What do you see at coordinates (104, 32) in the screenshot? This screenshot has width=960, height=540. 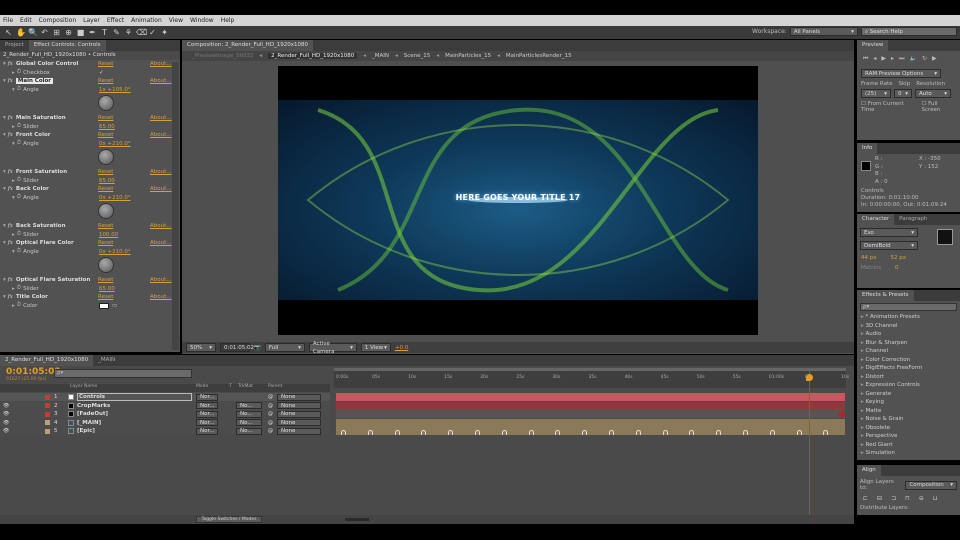 I see `type-tool-icon: T` at bounding box center [104, 32].